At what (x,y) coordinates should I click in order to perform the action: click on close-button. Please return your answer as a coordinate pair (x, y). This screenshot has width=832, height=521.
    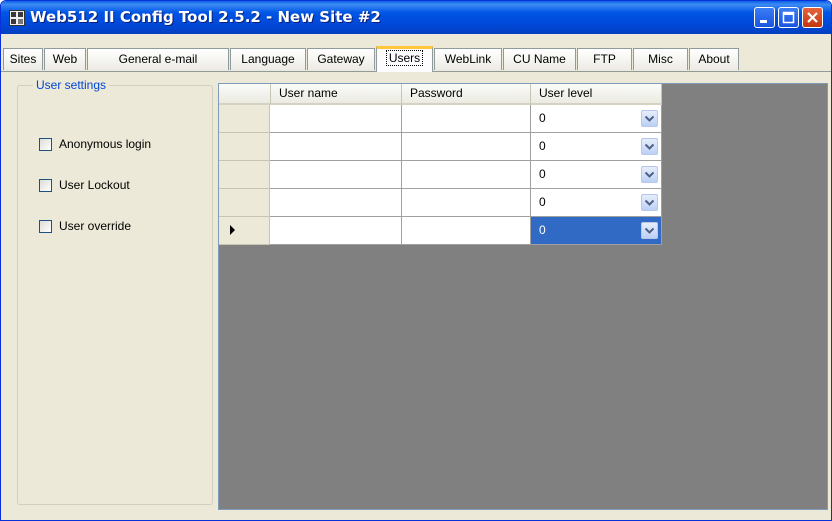
    Looking at the image, I should click on (812, 17).